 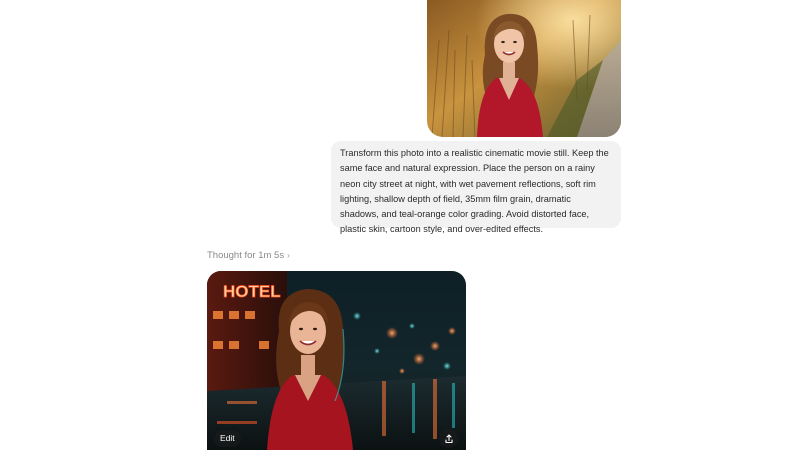 I want to click on share-icon, so click(x=448, y=438).